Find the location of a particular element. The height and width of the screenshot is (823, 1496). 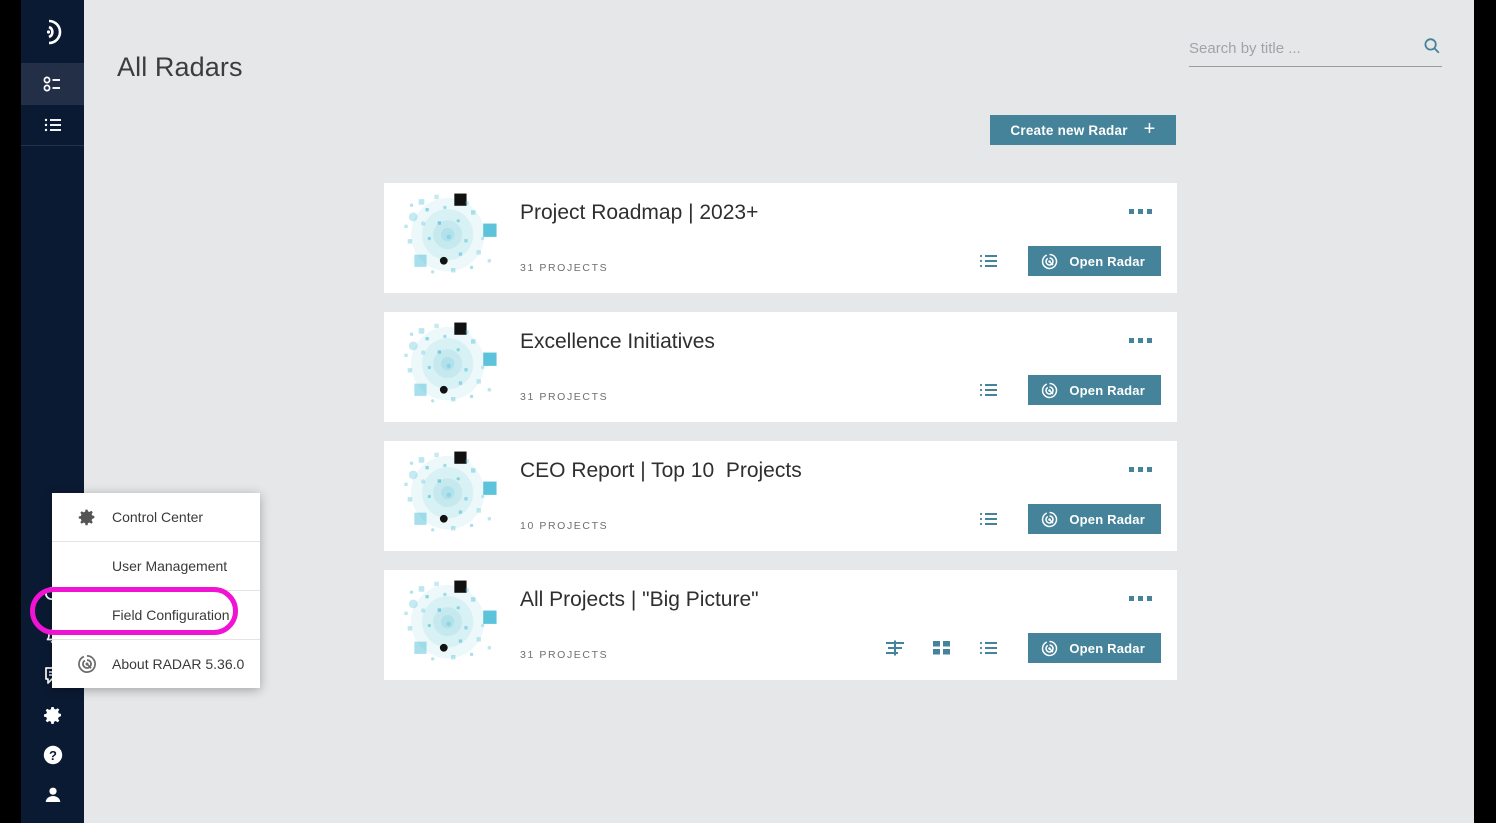

menu-item-field-configuration: Field Configuration is located at coordinates (145, 613).